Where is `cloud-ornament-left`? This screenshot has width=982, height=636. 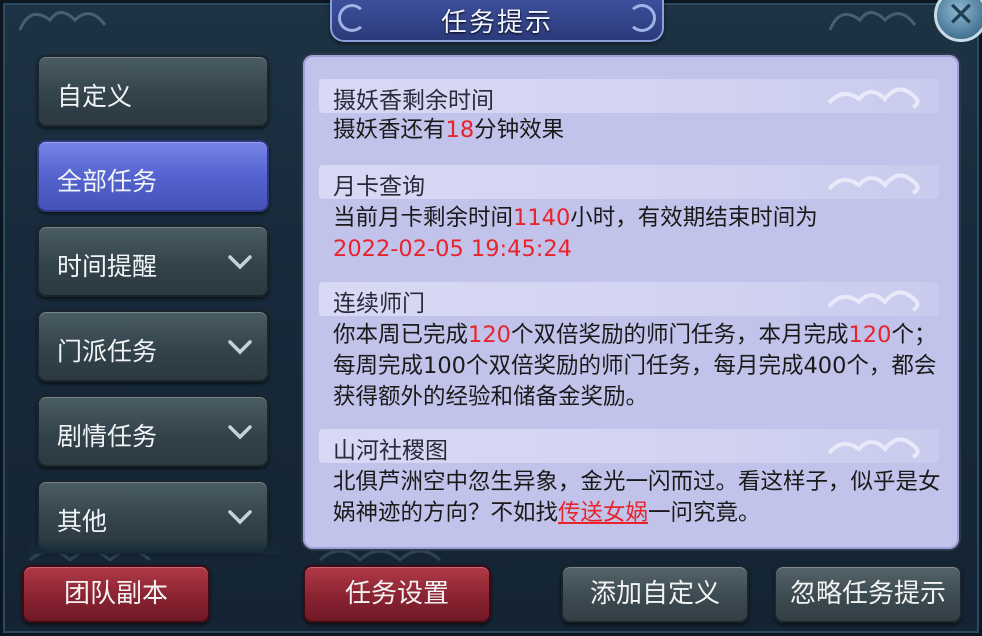
cloud-ornament-left is located at coordinates (62, 21).